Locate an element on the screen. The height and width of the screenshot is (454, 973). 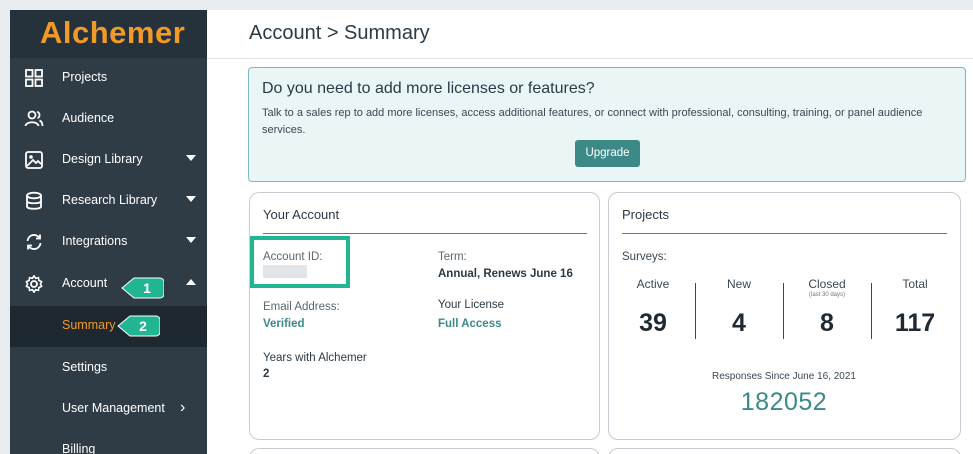
email-value: Verified is located at coordinates (284, 324).